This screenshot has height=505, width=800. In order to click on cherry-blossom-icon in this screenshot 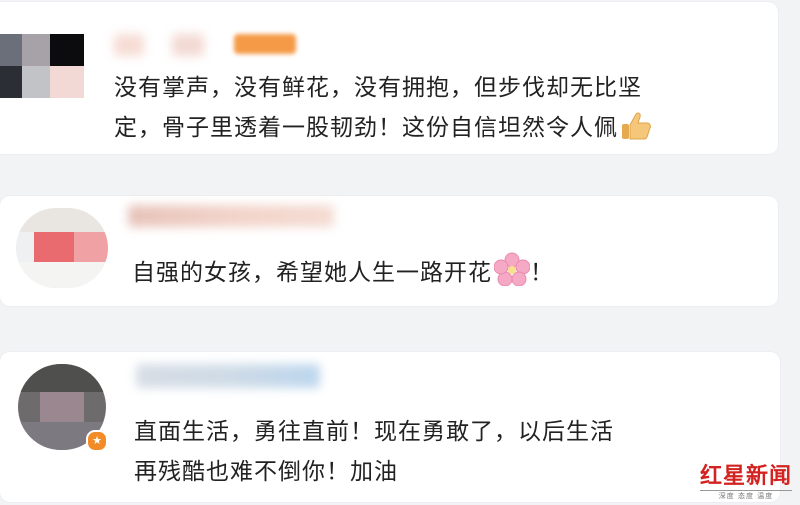, I will do `click(512, 275)`.